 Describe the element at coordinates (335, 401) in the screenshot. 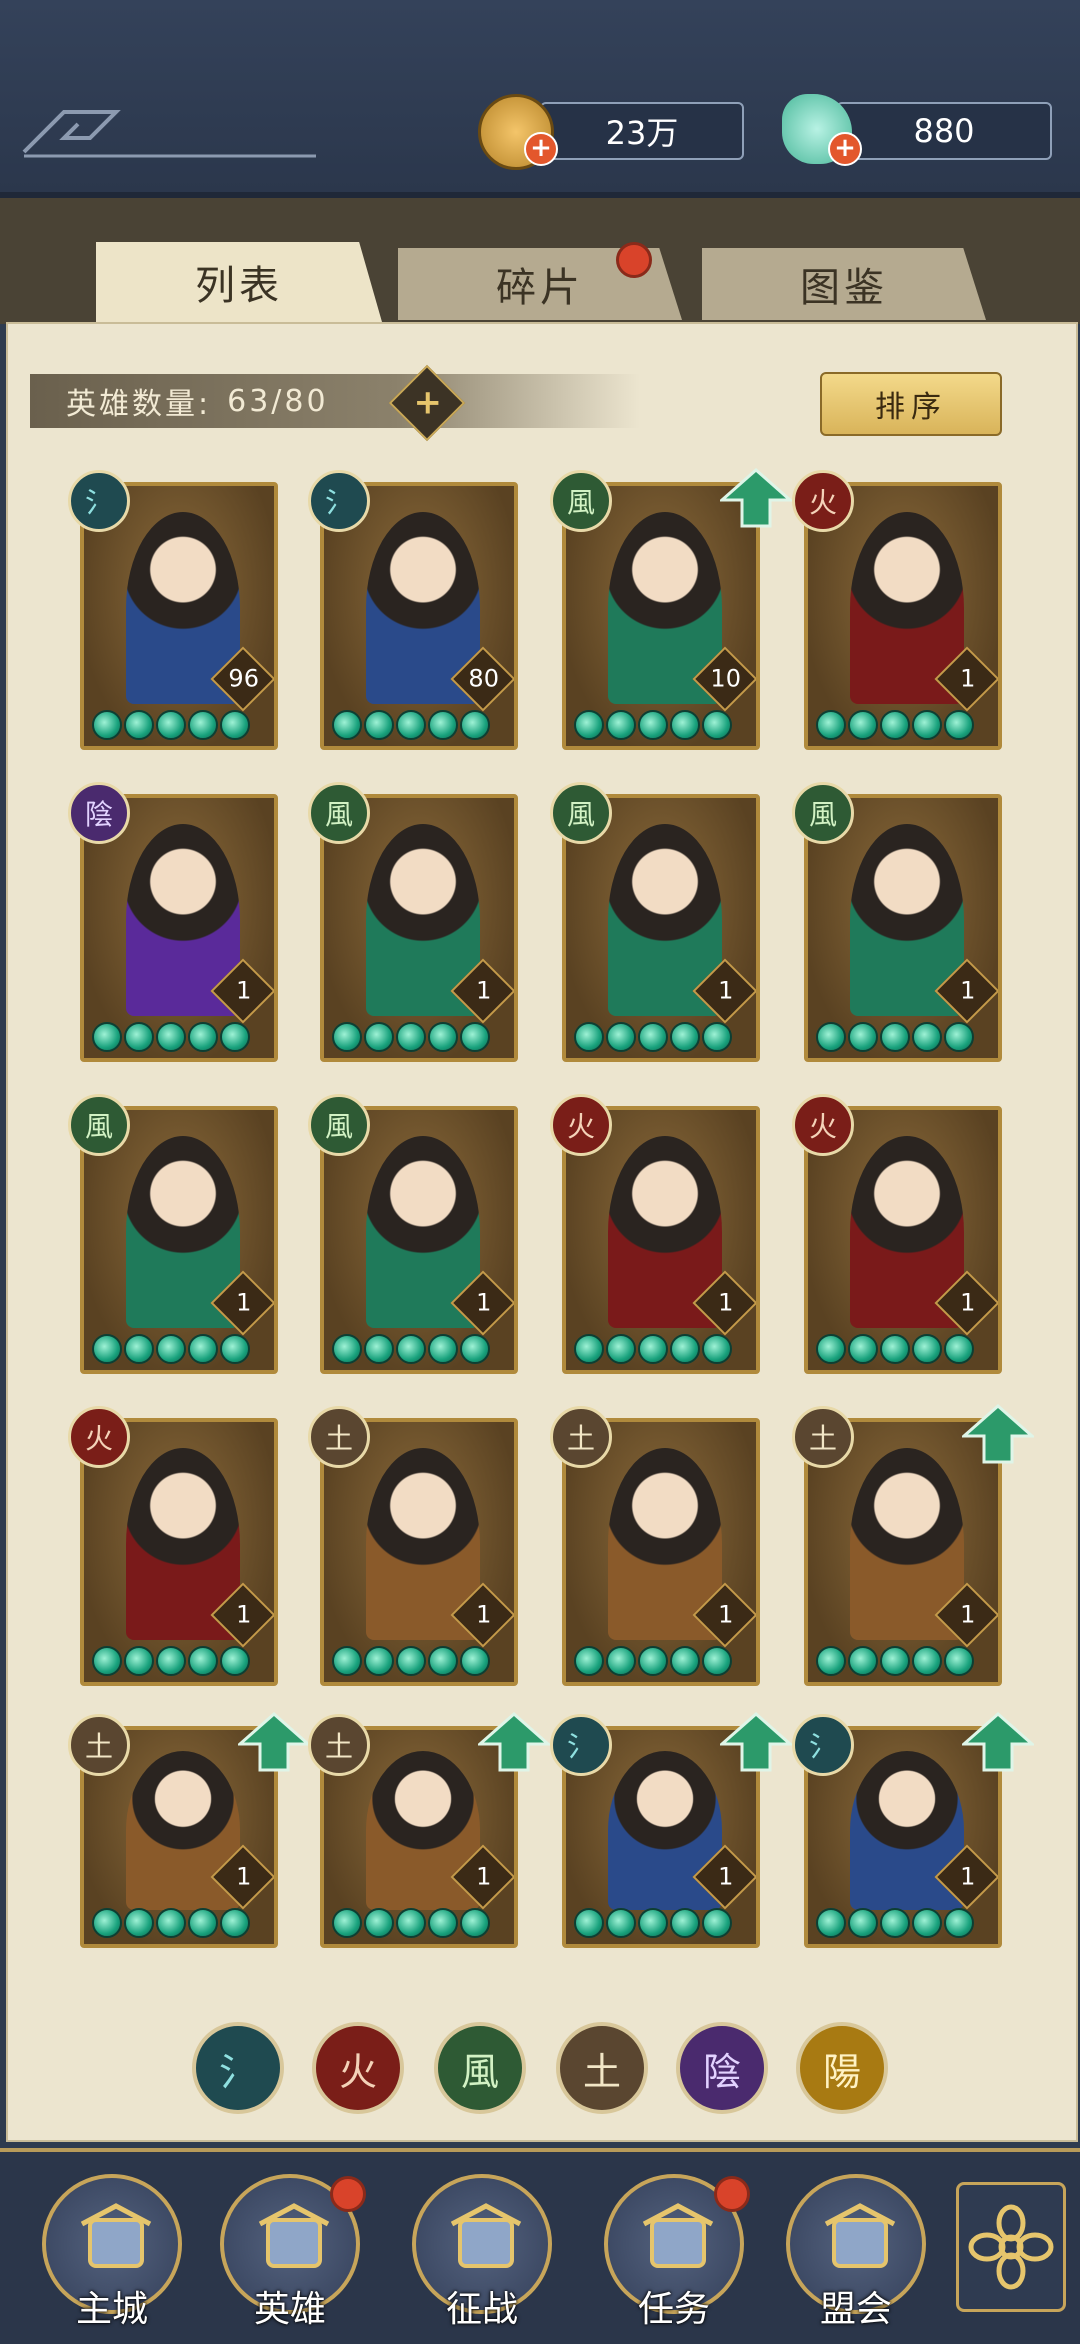

I see `hero-count-bar: 英雄数量: 63/80` at that location.